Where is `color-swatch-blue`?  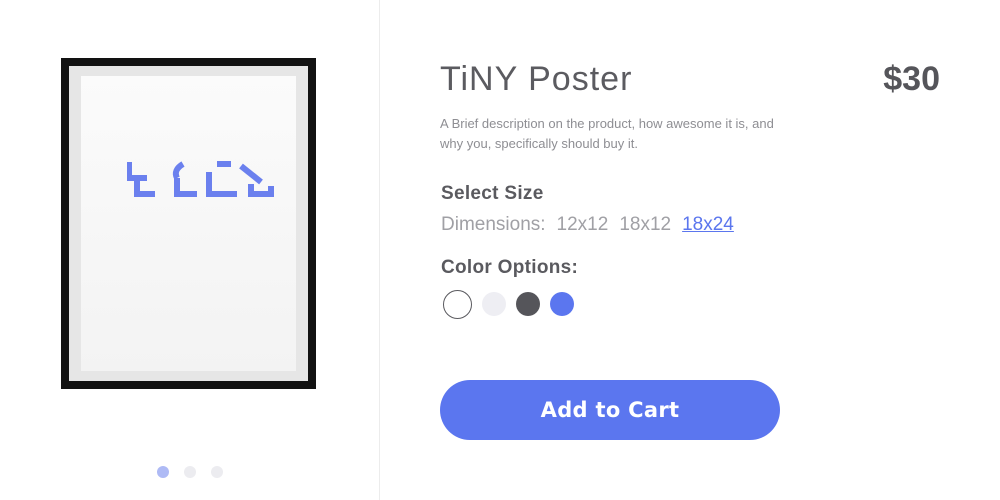 color-swatch-blue is located at coordinates (562, 304).